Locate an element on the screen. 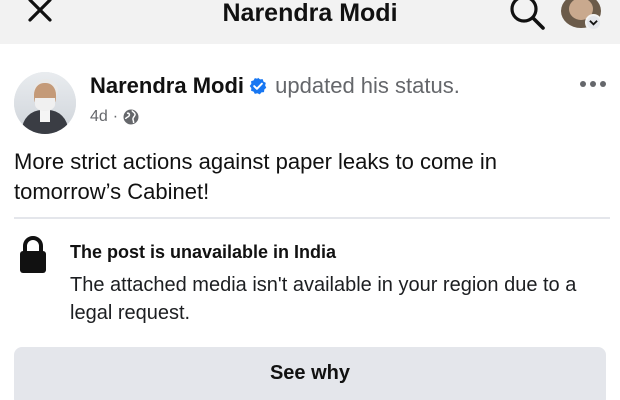 The height and width of the screenshot is (400, 620). see-why-button: See why is located at coordinates (310, 373).